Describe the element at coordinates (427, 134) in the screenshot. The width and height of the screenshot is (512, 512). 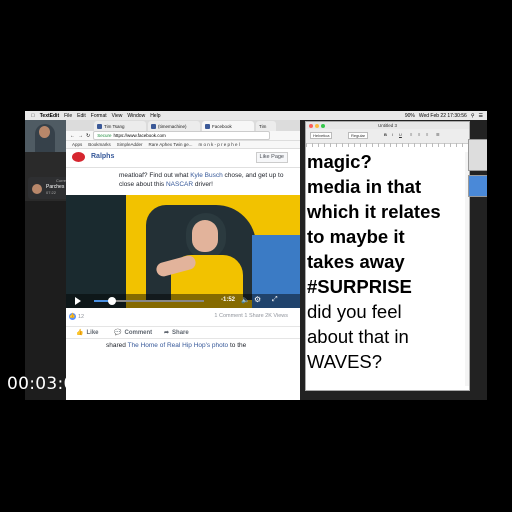
I see `align-right-icon: ≡` at that location.